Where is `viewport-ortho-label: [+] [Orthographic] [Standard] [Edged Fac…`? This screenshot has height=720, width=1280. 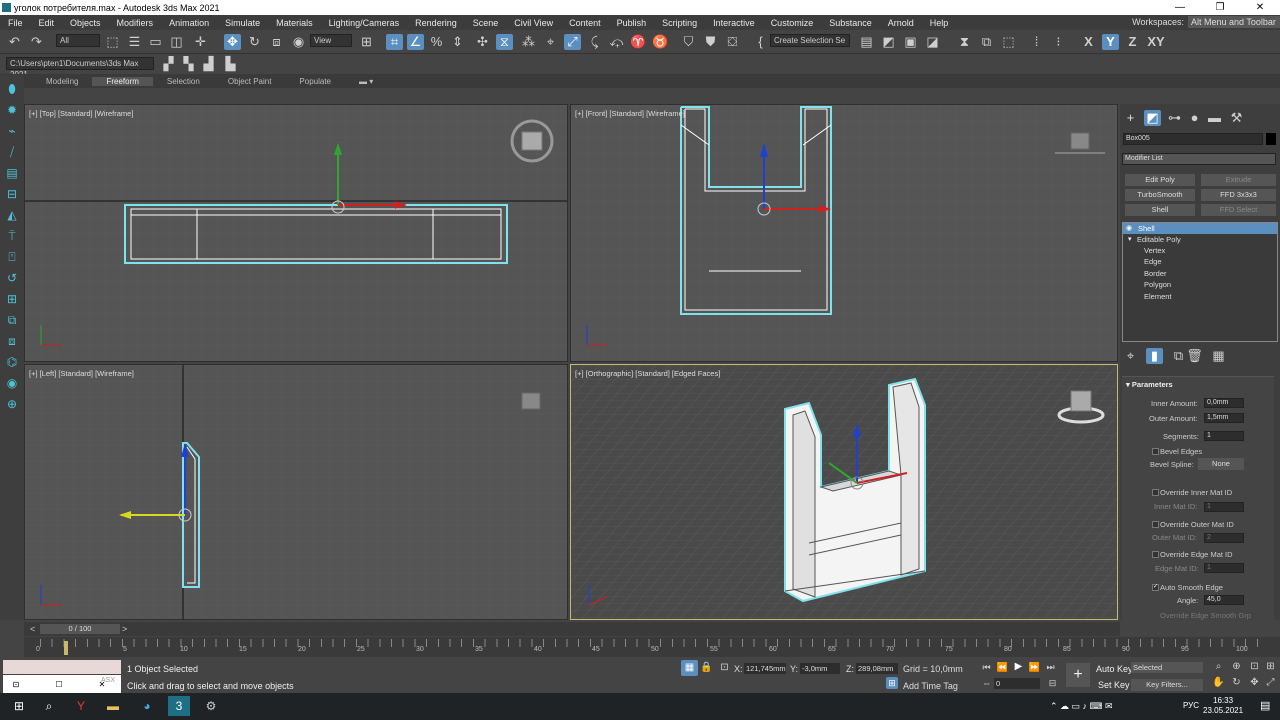 viewport-ortho-label: [+] [Orthographic] [Standard] [Edged Fac… is located at coordinates (647, 373).